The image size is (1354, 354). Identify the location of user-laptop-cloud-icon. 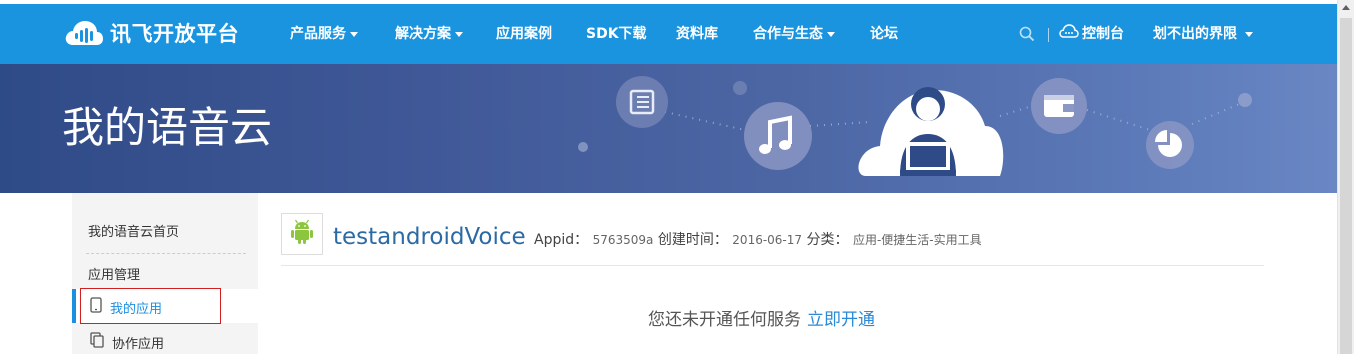
(931, 131).